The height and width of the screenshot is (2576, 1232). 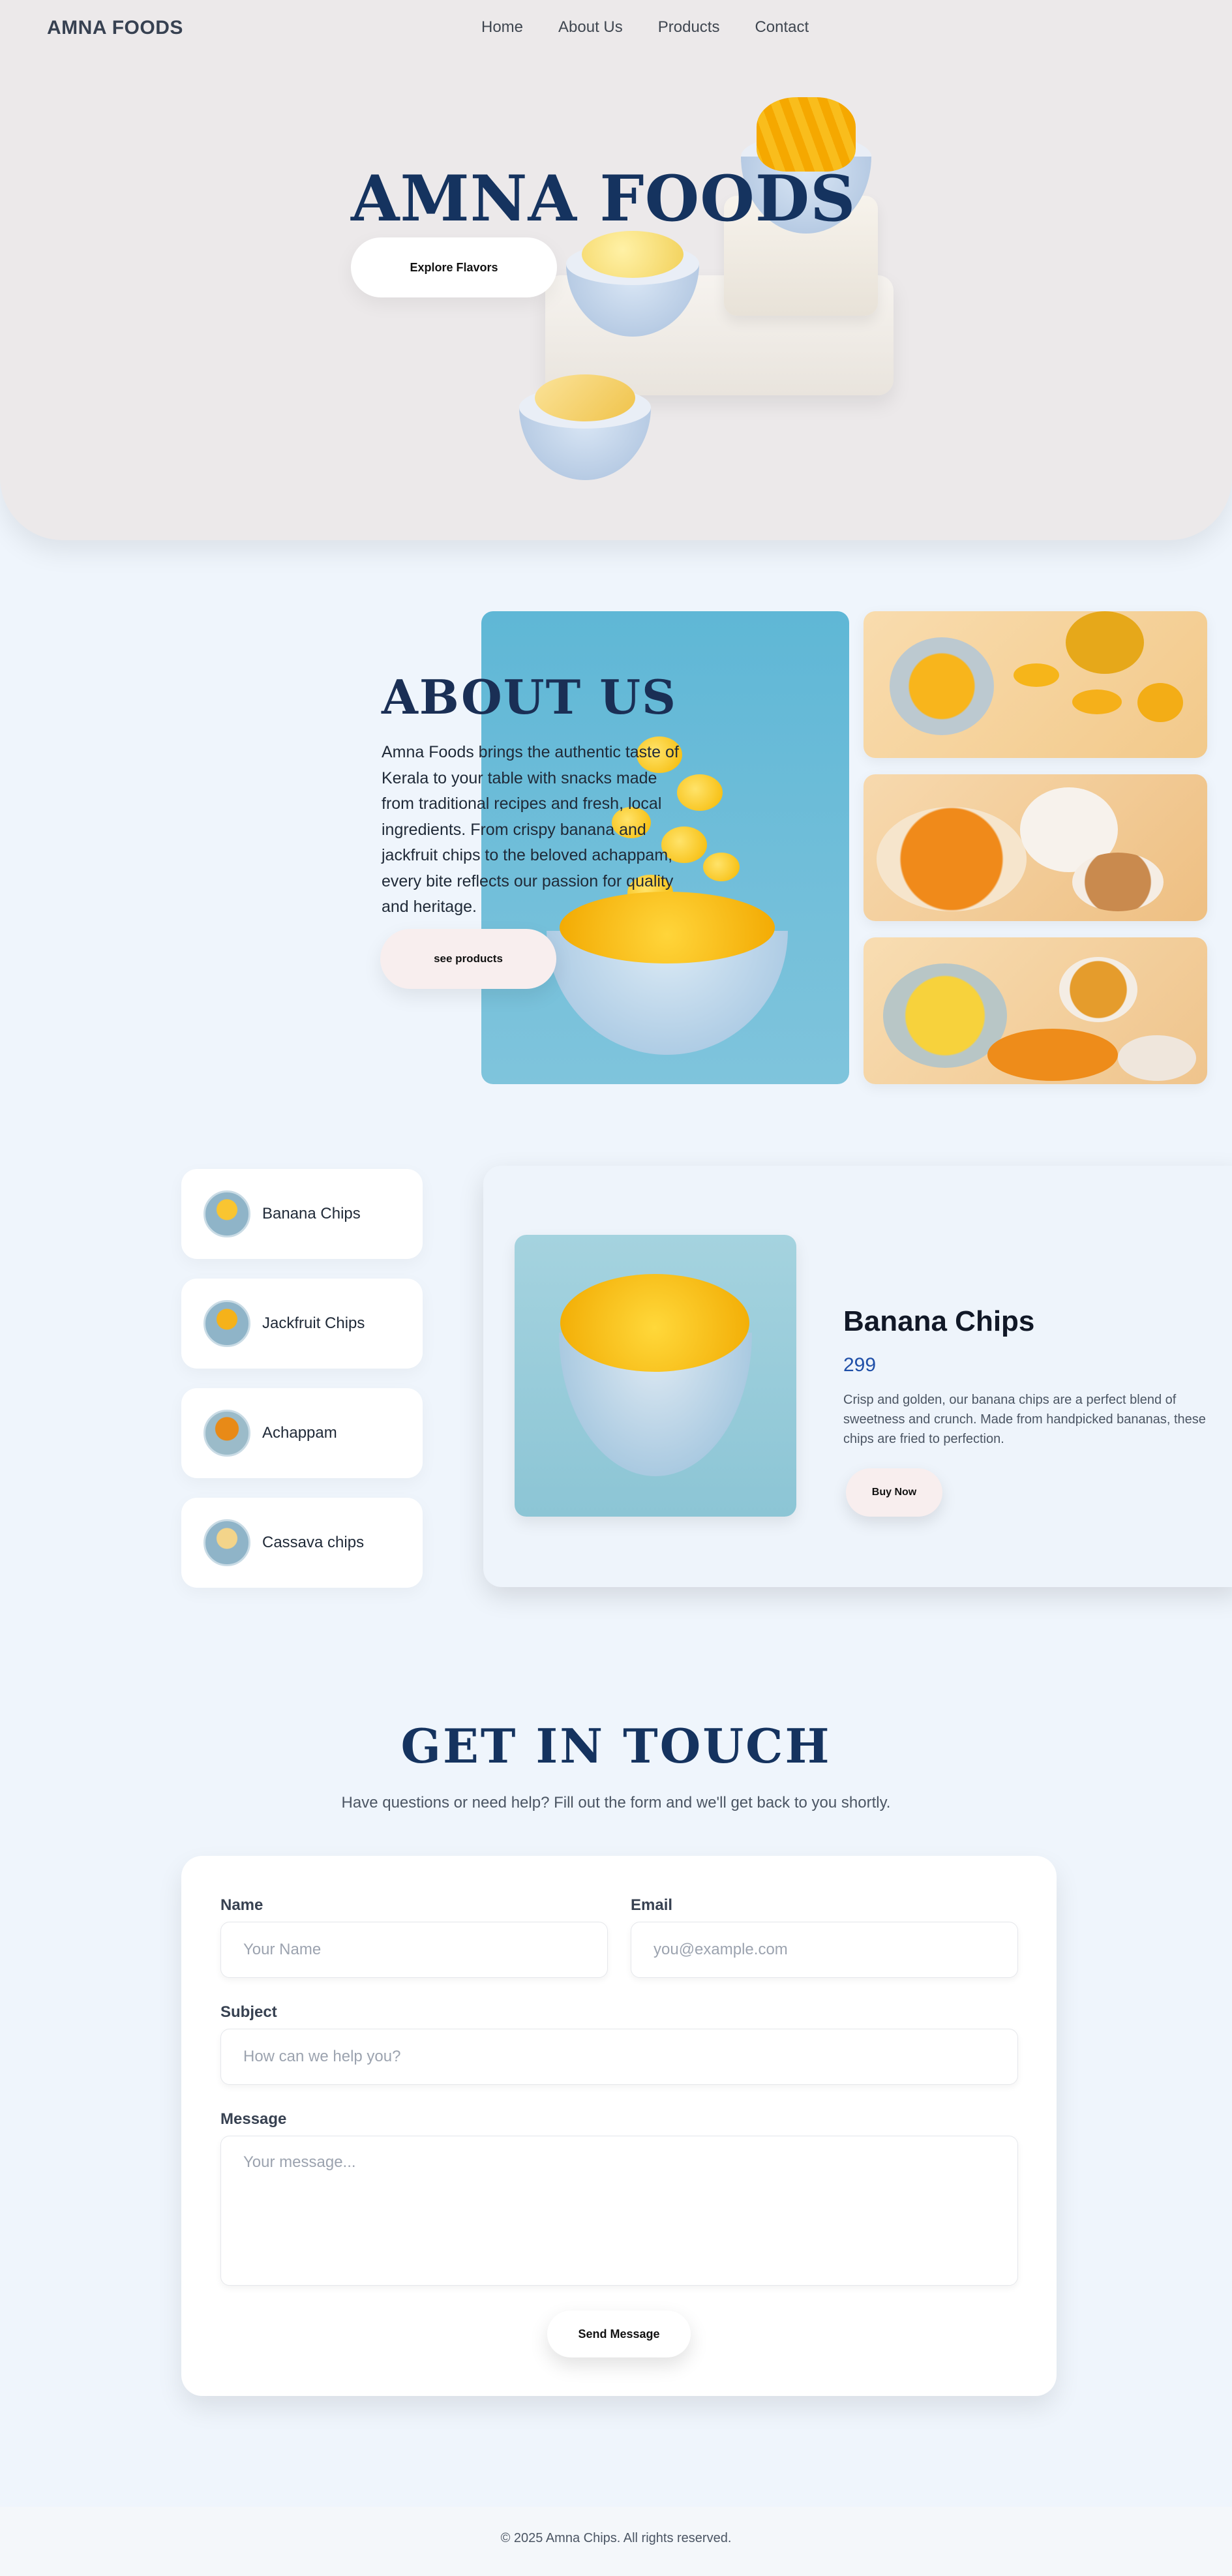 I want to click on send-message-button: Send Message, so click(x=619, y=2334).